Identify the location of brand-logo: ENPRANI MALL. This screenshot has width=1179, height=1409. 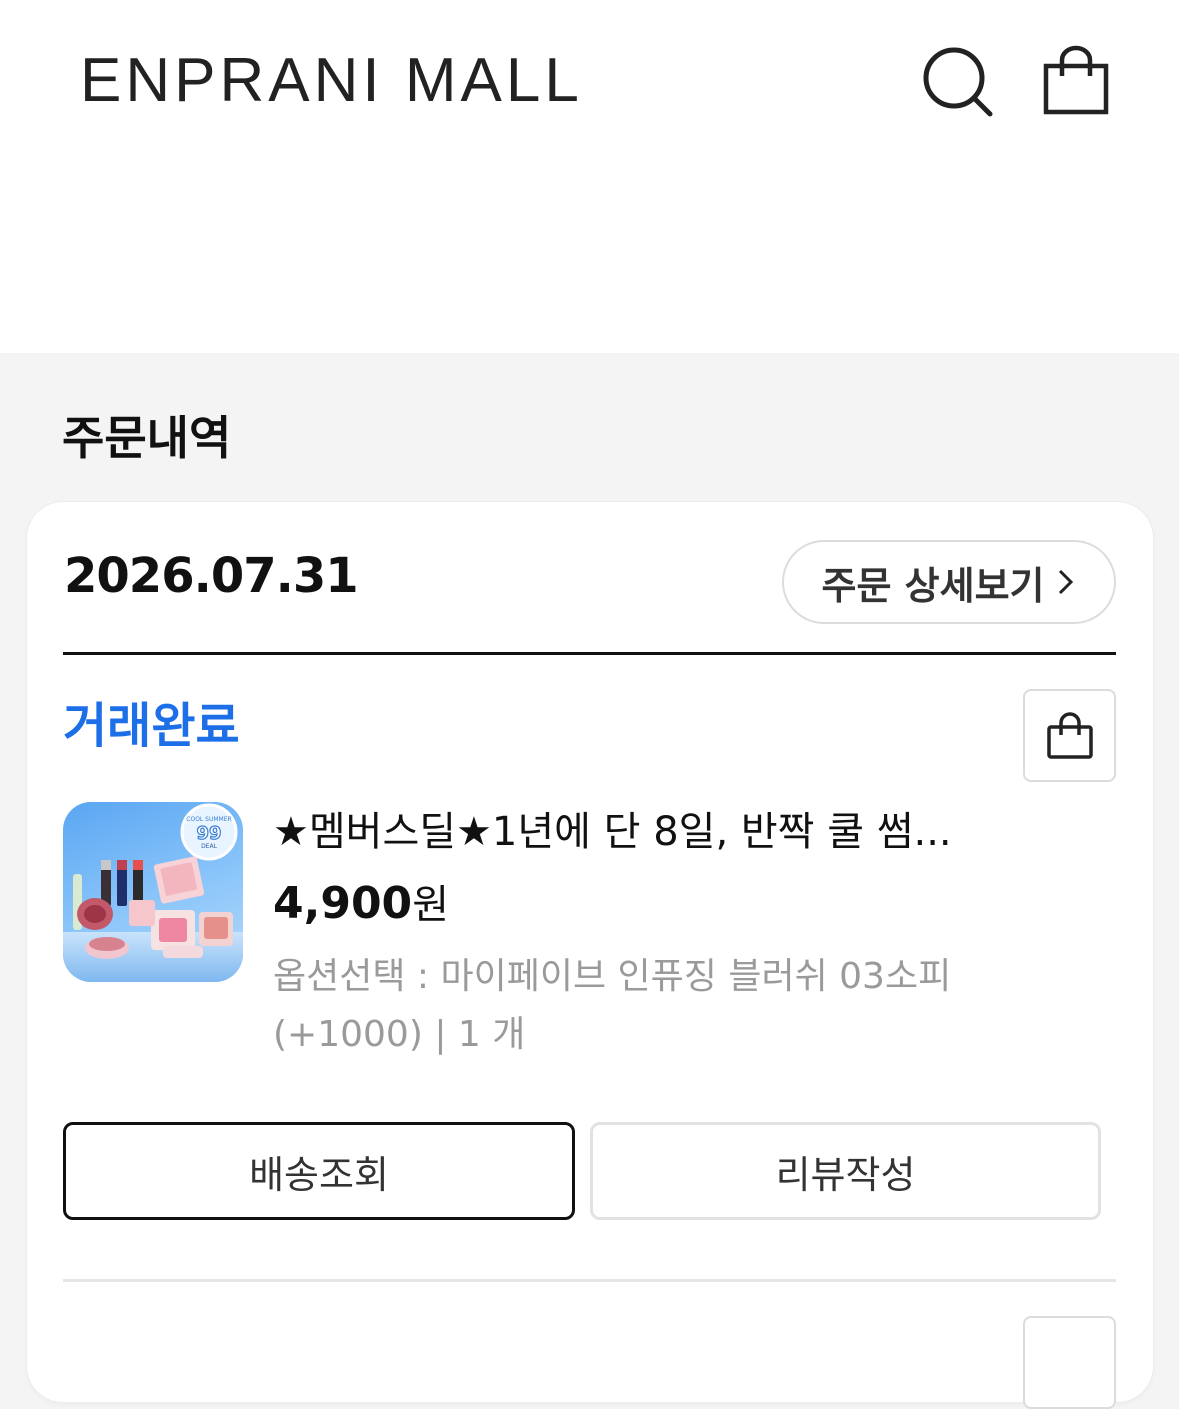
(331, 81).